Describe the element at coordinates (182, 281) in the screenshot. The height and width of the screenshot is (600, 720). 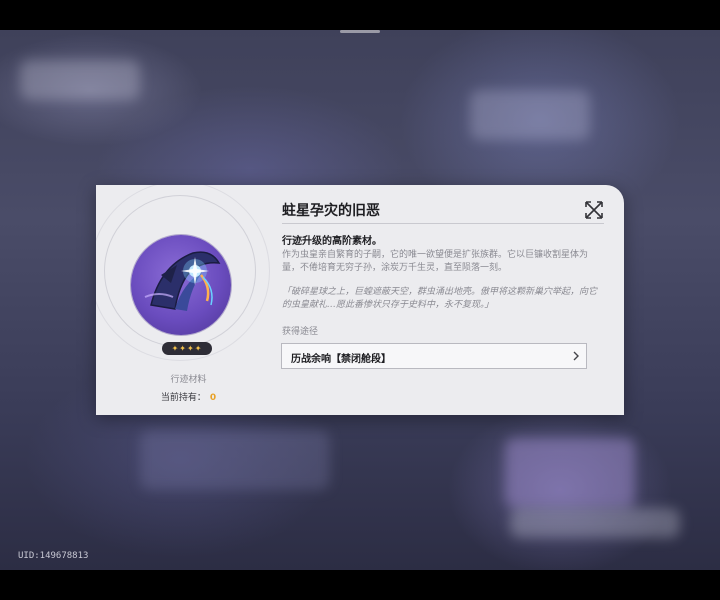
I see `scythe-material-icon` at that location.